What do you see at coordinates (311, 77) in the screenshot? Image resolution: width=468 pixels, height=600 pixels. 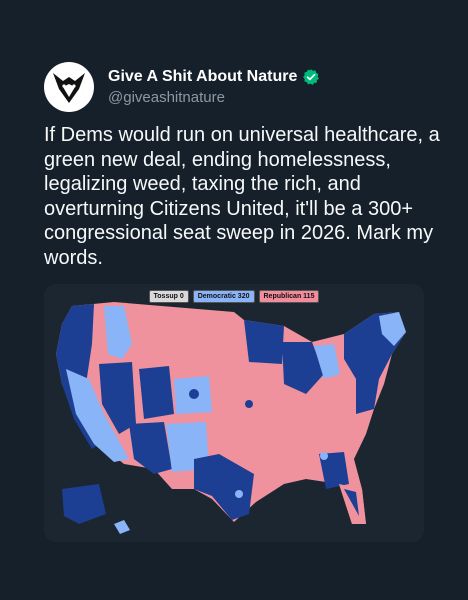 I see `verified-badge-icon` at bounding box center [311, 77].